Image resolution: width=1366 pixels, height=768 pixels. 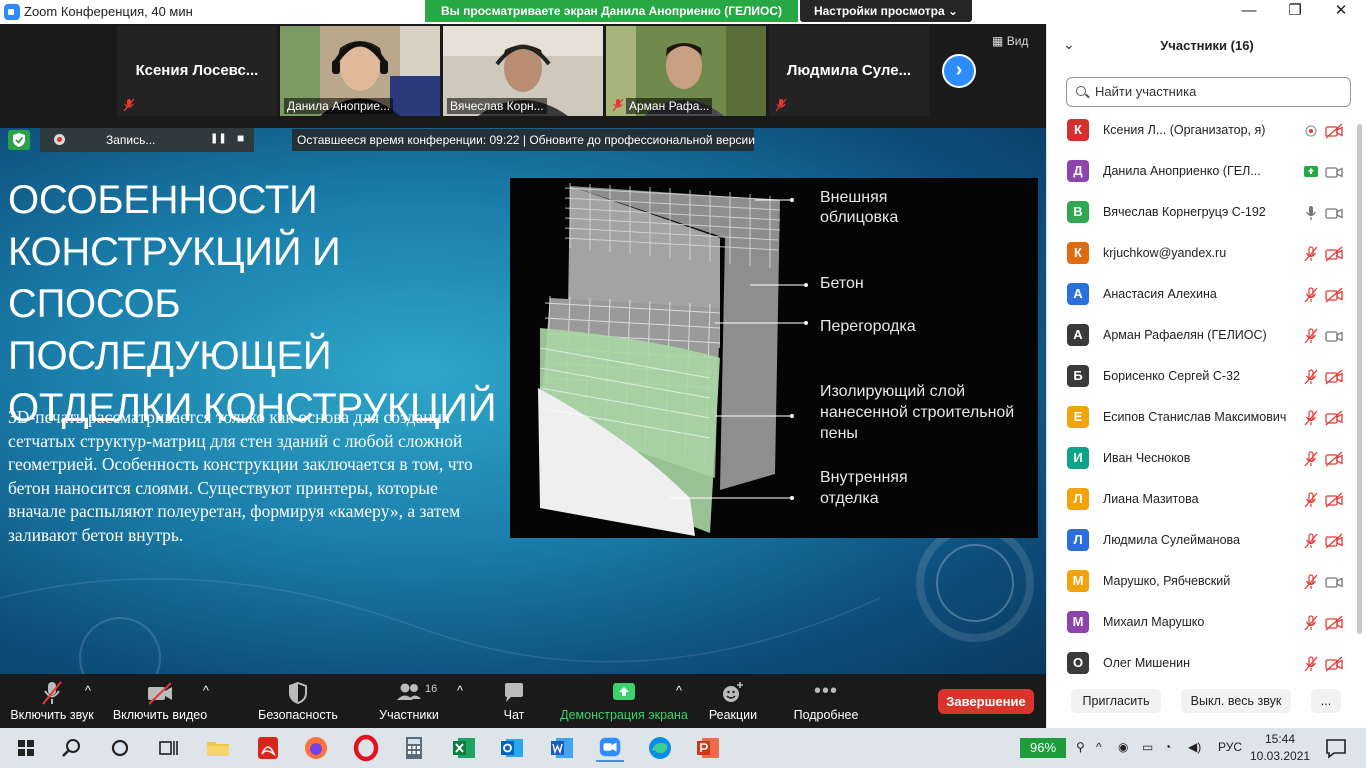 I want to click on share-options-chevron-icon: ^, so click(x=679, y=707).